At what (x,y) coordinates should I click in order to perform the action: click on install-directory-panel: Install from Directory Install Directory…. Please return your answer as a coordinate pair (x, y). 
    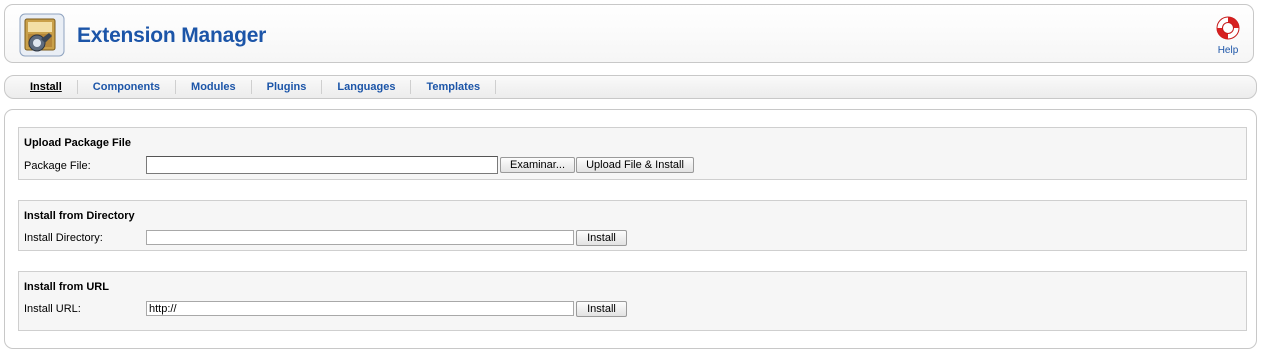
    Looking at the image, I should click on (632, 225).